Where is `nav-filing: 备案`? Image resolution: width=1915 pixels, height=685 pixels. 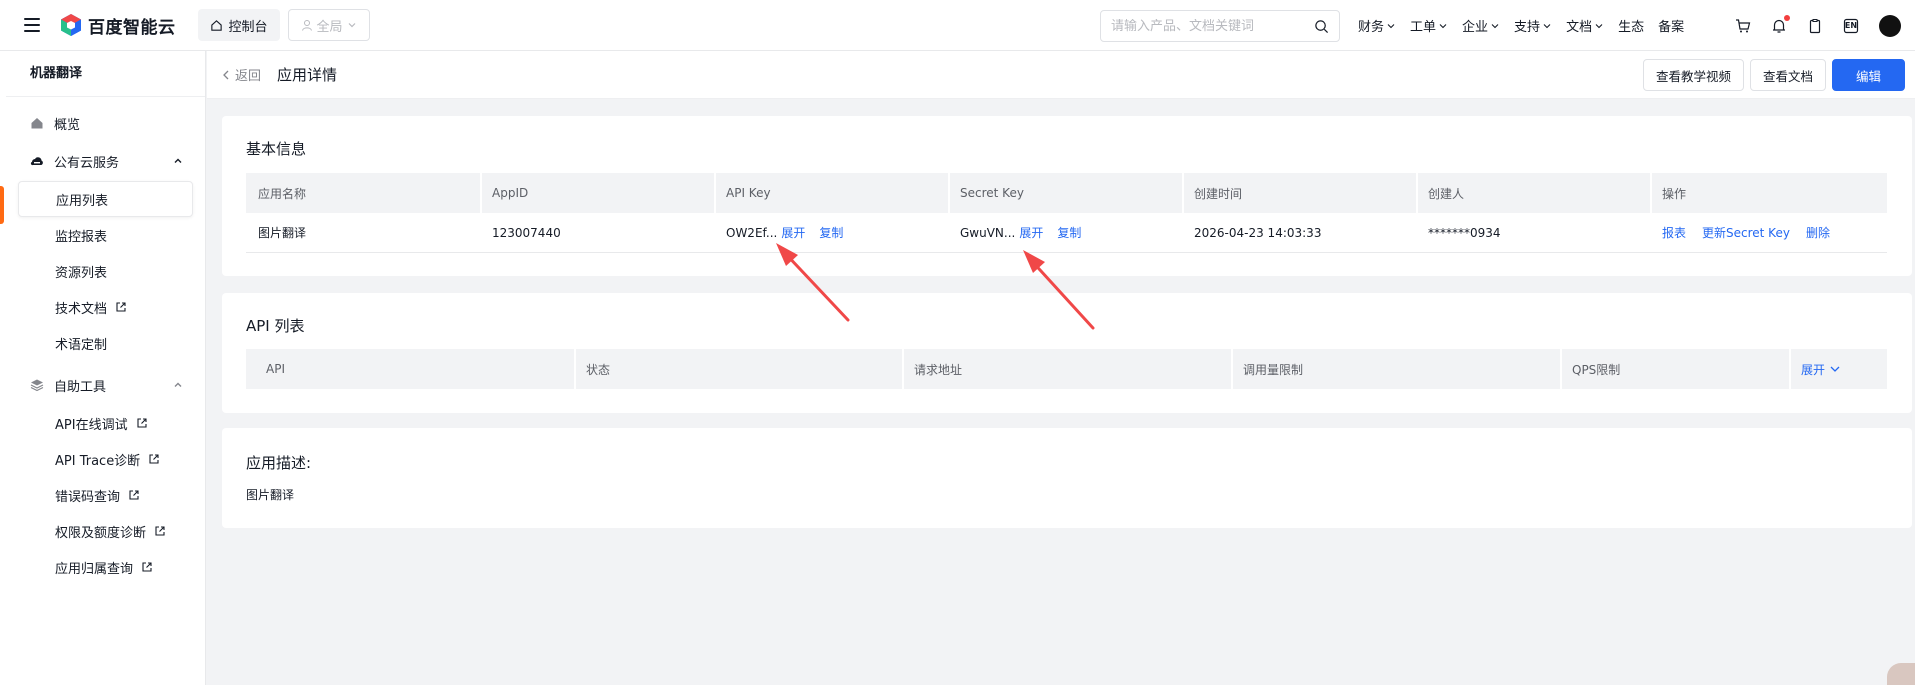
nav-filing: 备案 is located at coordinates (1671, 25).